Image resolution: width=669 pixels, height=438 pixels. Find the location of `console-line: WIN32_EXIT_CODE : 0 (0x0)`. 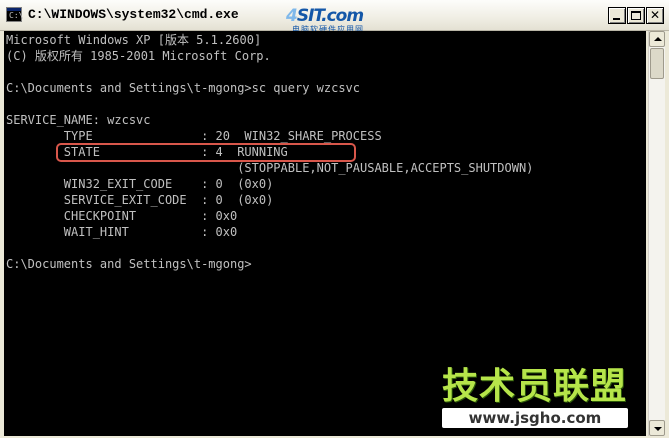

console-line: WIN32_EXIT_CODE : 0 (0x0) is located at coordinates (140, 184).